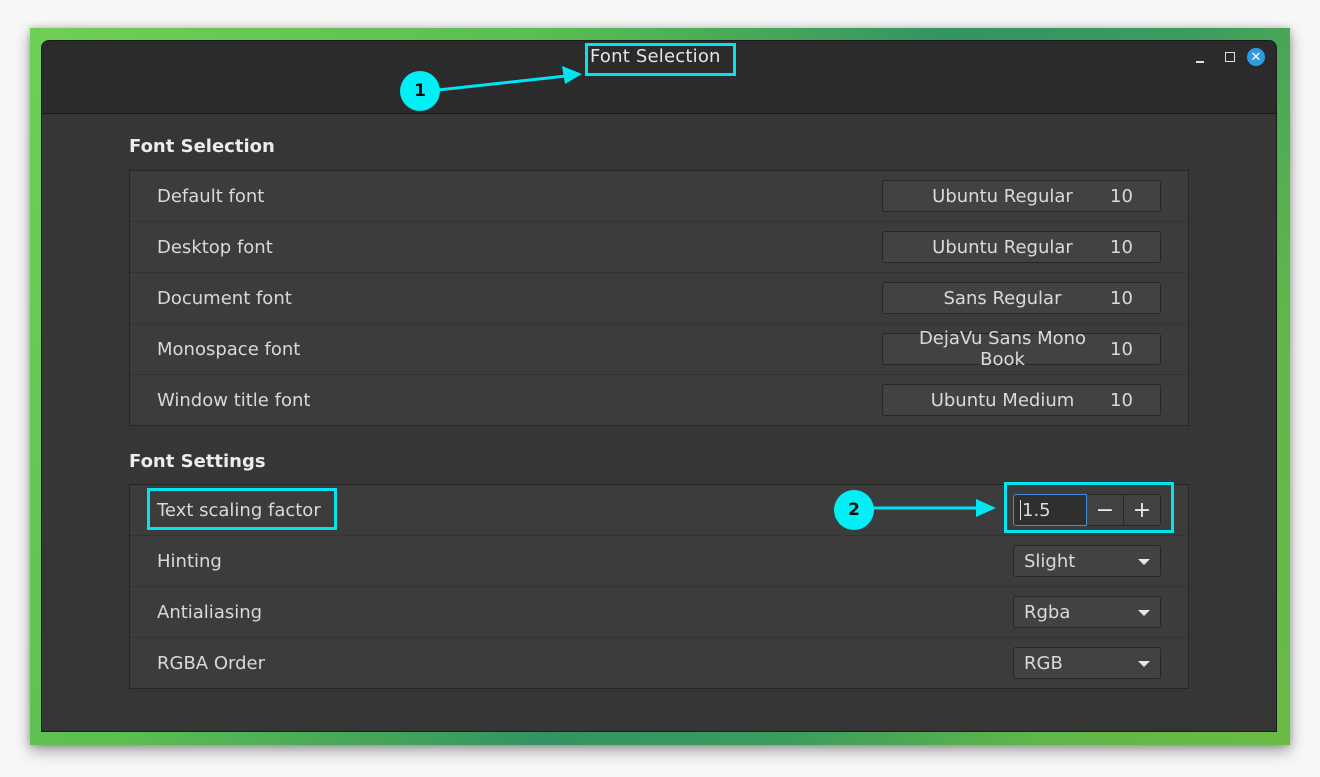  Describe the element at coordinates (660, 59) in the screenshot. I see `annotation-highlight-title` at that location.